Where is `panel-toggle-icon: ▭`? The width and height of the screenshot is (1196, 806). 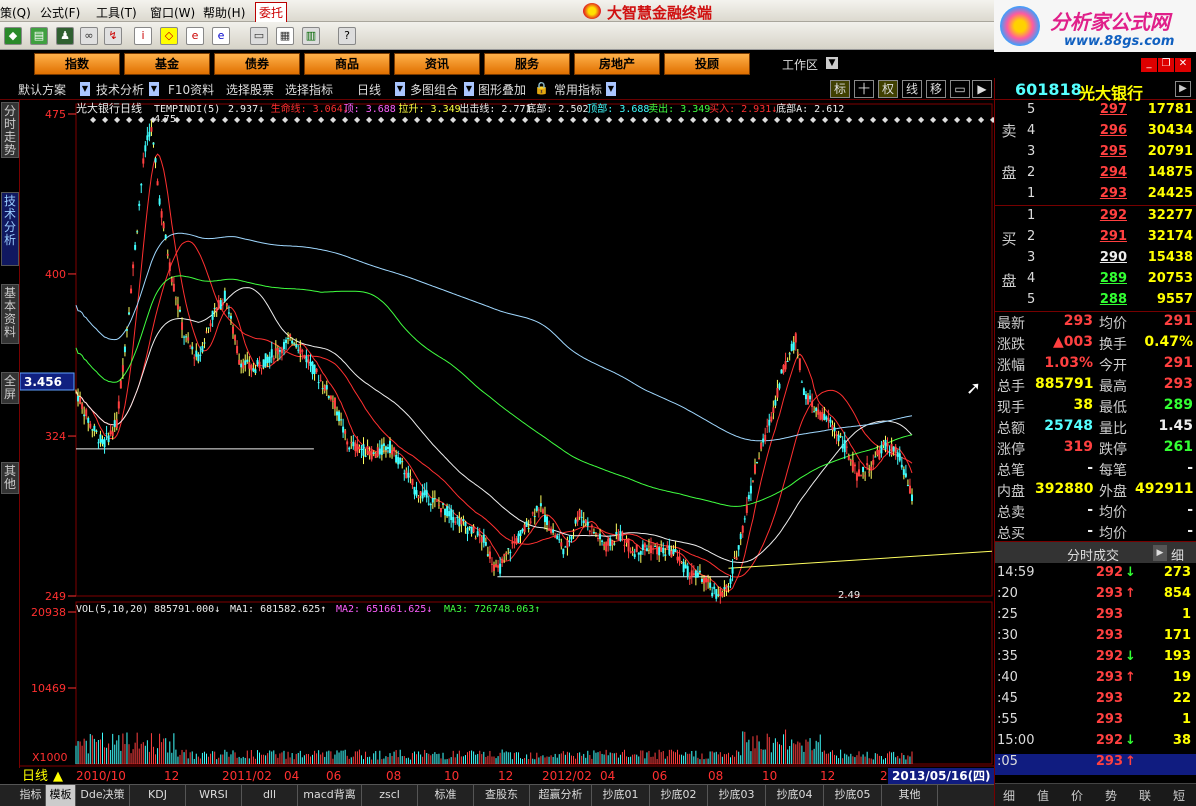 panel-toggle-icon: ▭ is located at coordinates (960, 89).